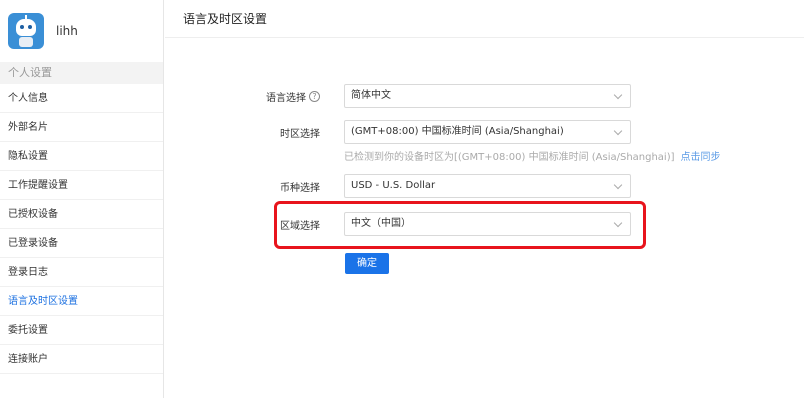  Describe the element at coordinates (81, 272) in the screenshot. I see `sidebar-item-login-log: 登录日志` at that location.